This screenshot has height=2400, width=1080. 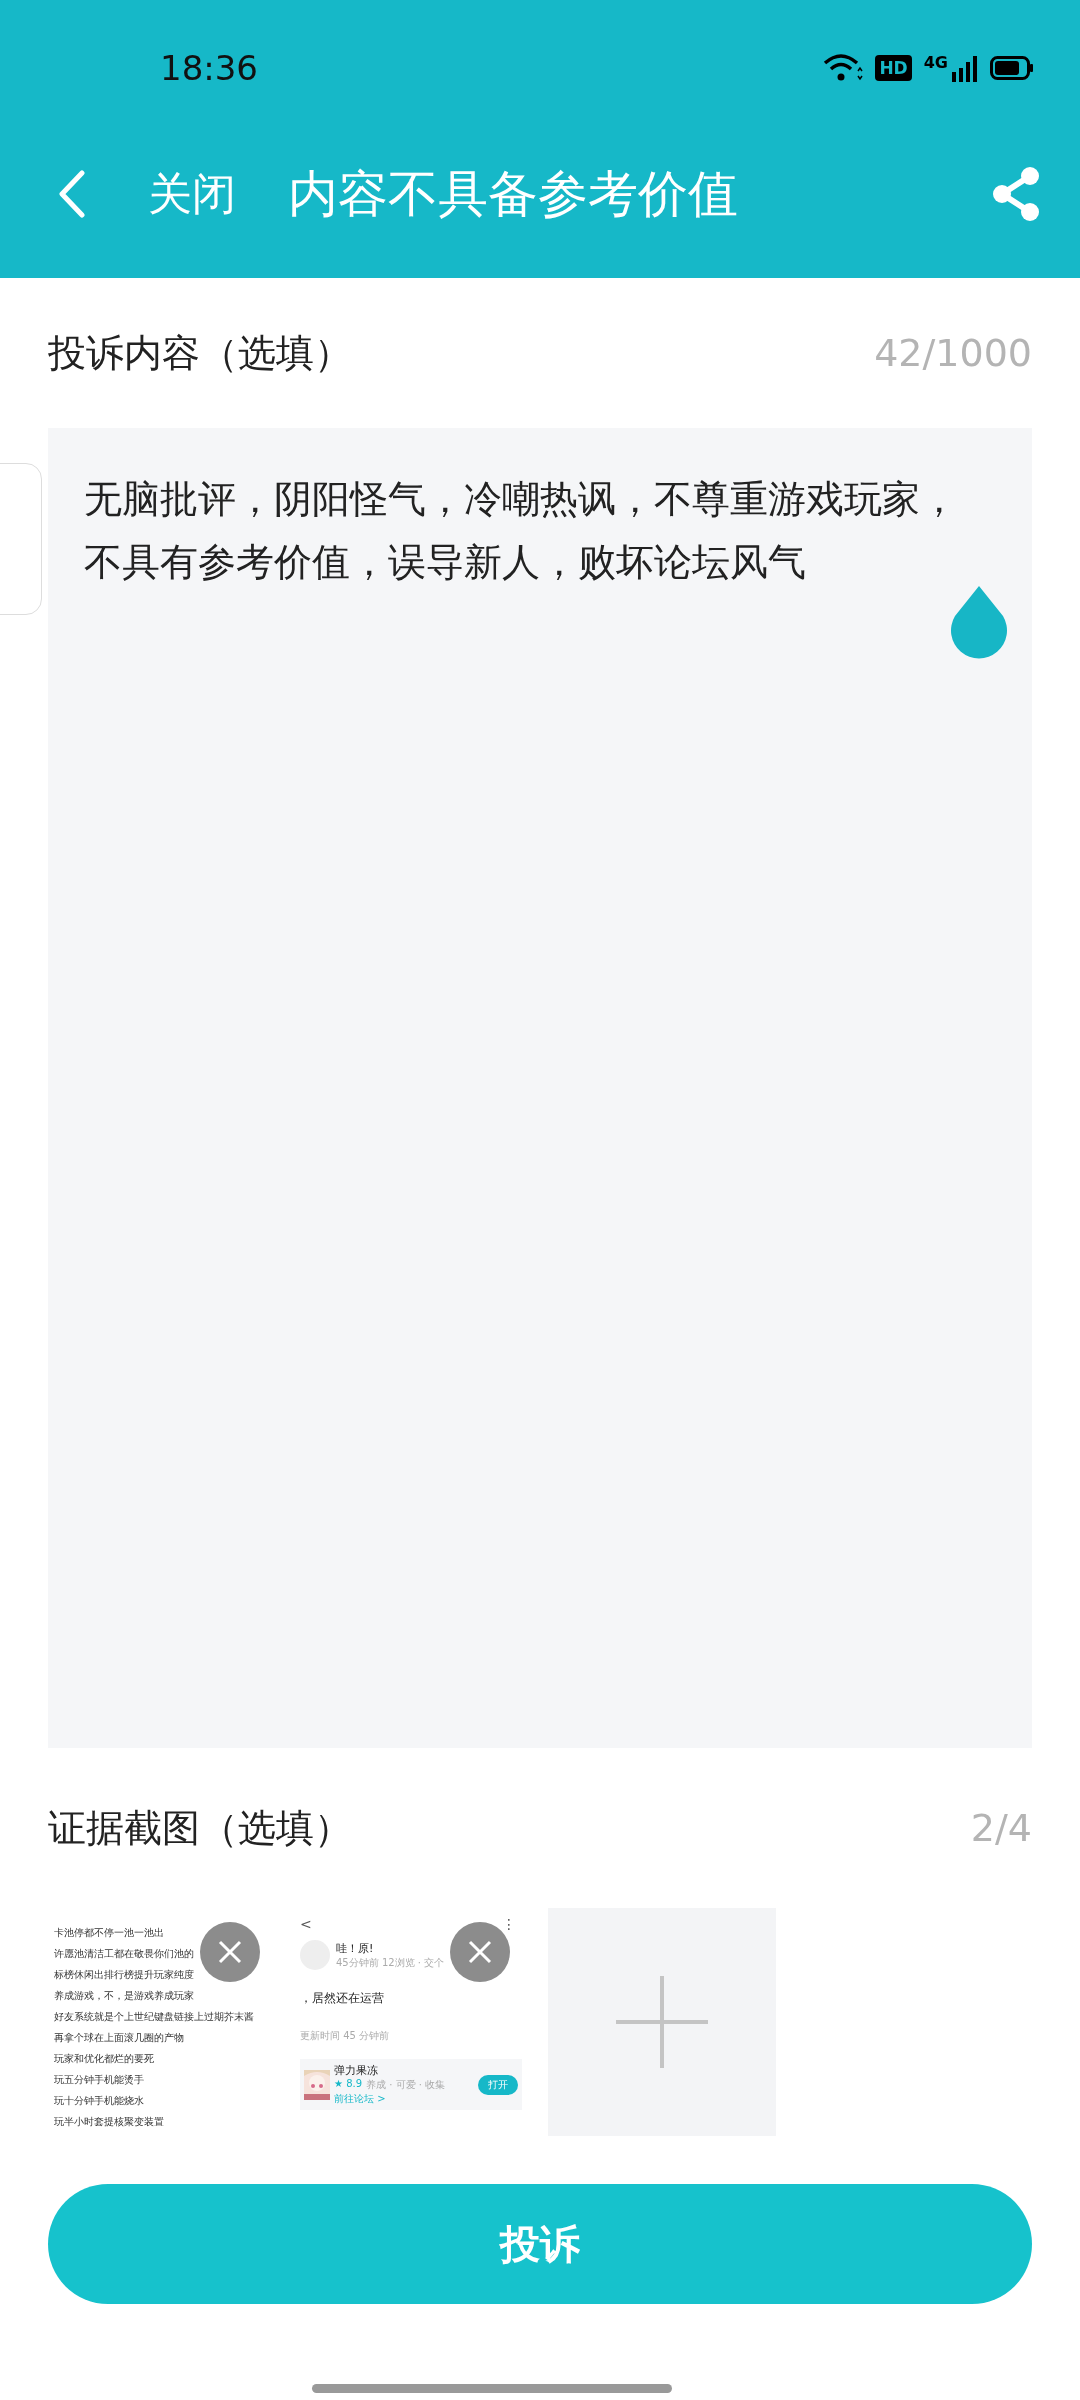 What do you see at coordinates (104, 2059) in the screenshot?
I see `screenshot-text: 玩家和优化都烂的要死` at bounding box center [104, 2059].